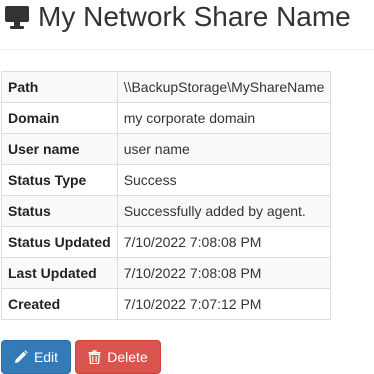 This screenshot has width=374, height=374. I want to click on status-value: Successfully added by agent., so click(224, 211).